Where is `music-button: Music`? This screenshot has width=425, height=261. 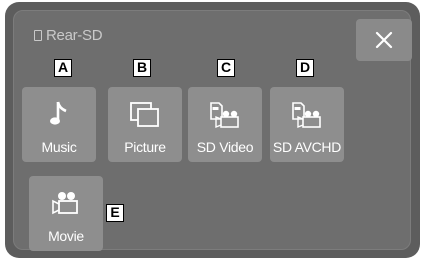 music-button: Music is located at coordinates (59, 124).